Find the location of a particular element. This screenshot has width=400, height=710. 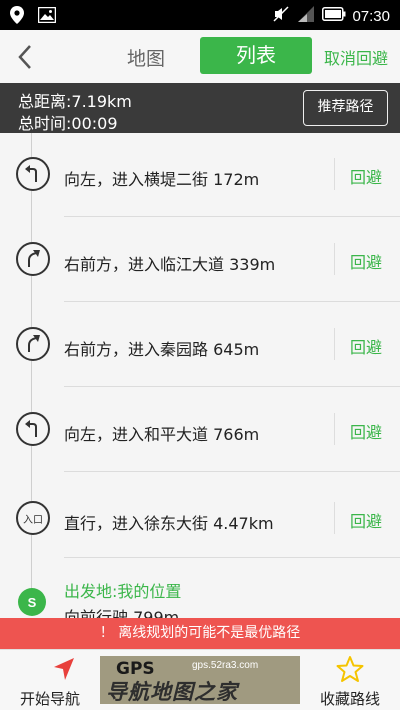

entrance-icon: 入口 is located at coordinates (33, 518).